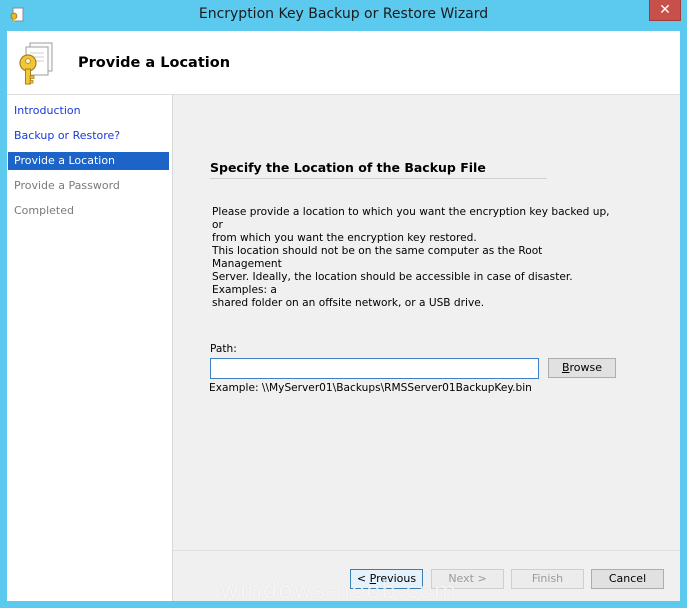 The width and height of the screenshot is (687, 608). Describe the element at coordinates (36, 63) in the screenshot. I see `document-key-icon` at that location.